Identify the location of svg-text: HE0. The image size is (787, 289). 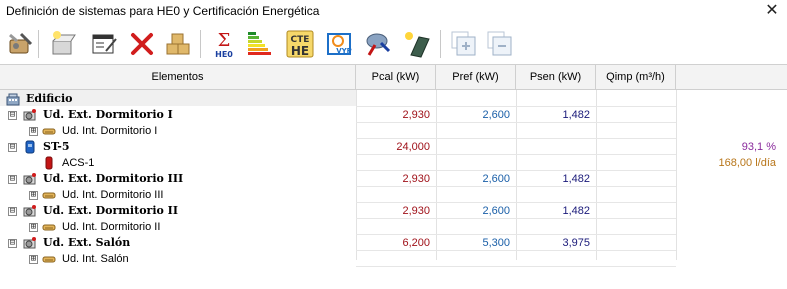
(224, 54).